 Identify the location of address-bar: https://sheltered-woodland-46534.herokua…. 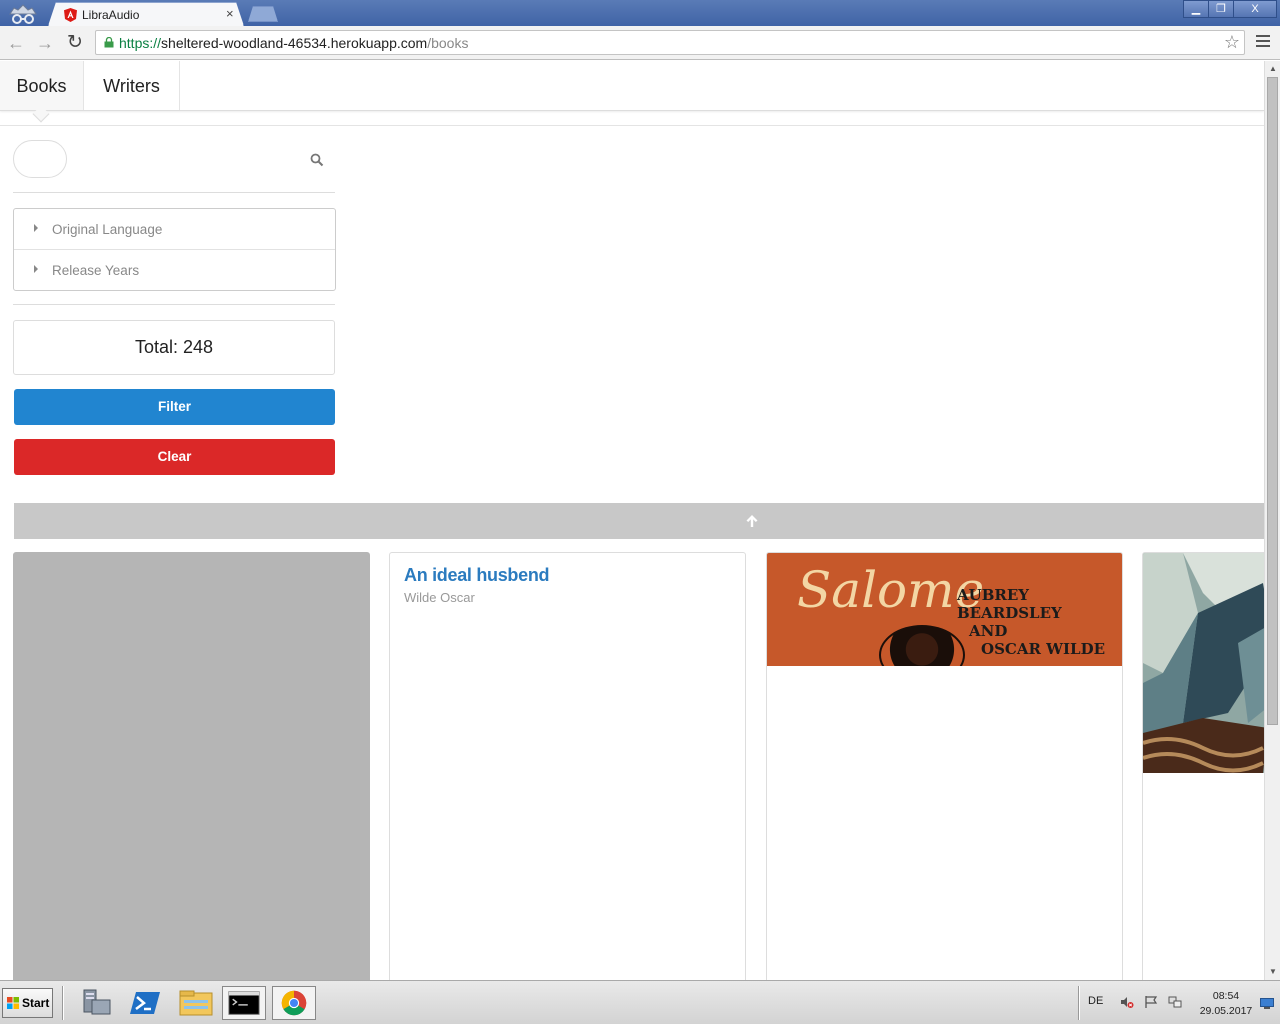
(670, 42).